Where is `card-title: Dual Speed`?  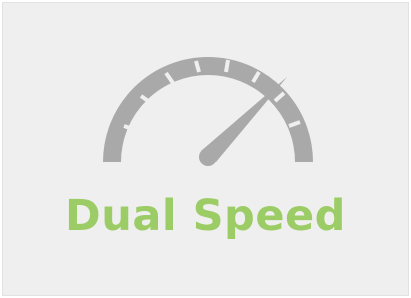
card-title: Dual Speed is located at coordinates (205, 216).